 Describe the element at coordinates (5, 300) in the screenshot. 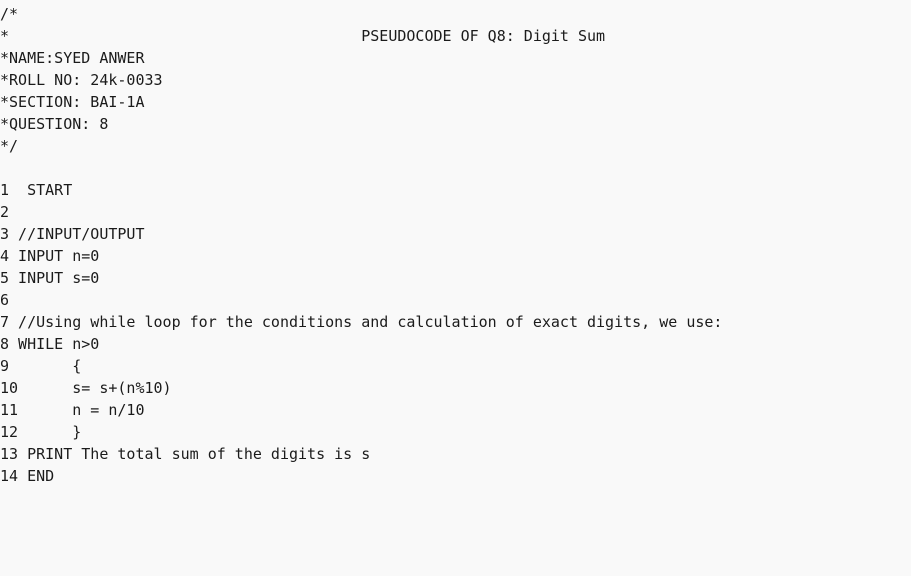

I see `text-line: 6` at that location.